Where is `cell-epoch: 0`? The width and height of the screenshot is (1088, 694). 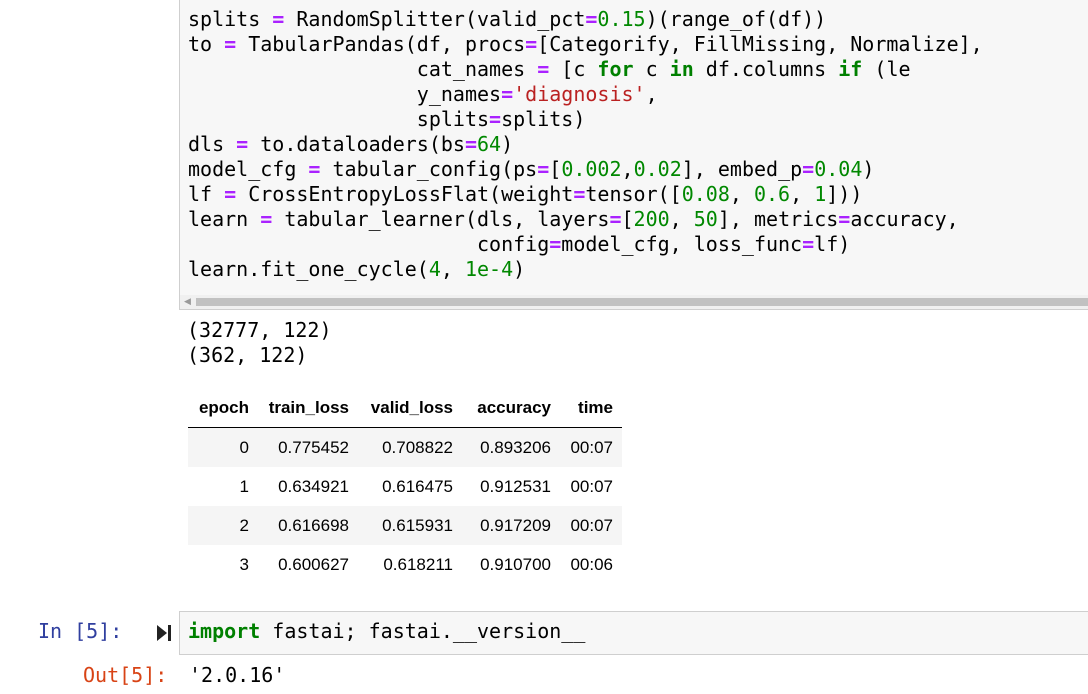 cell-epoch: 0 is located at coordinates (244, 447).